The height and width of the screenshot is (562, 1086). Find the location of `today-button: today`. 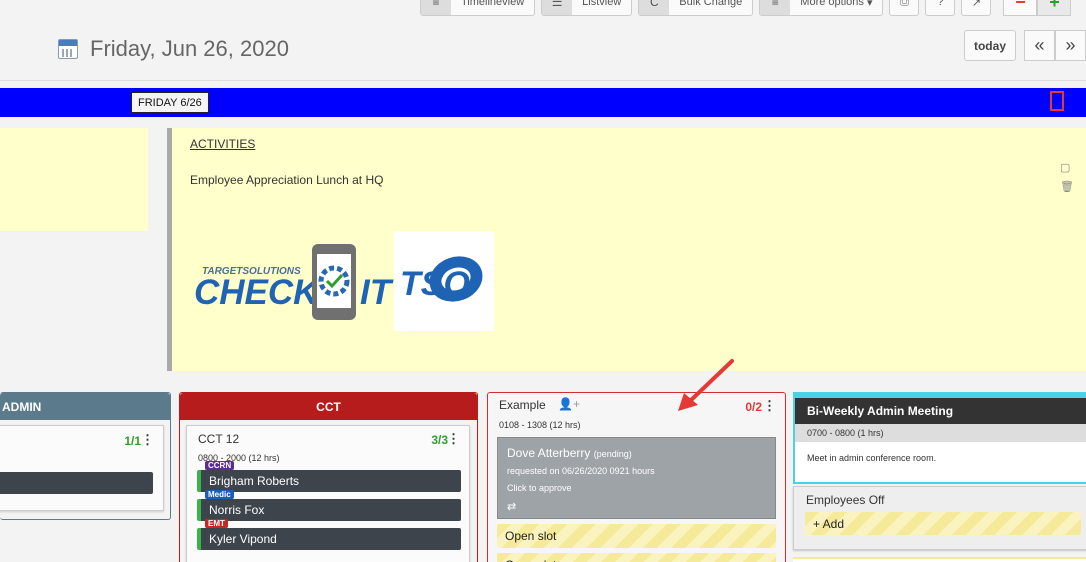

today-button: today is located at coordinates (989, 45).